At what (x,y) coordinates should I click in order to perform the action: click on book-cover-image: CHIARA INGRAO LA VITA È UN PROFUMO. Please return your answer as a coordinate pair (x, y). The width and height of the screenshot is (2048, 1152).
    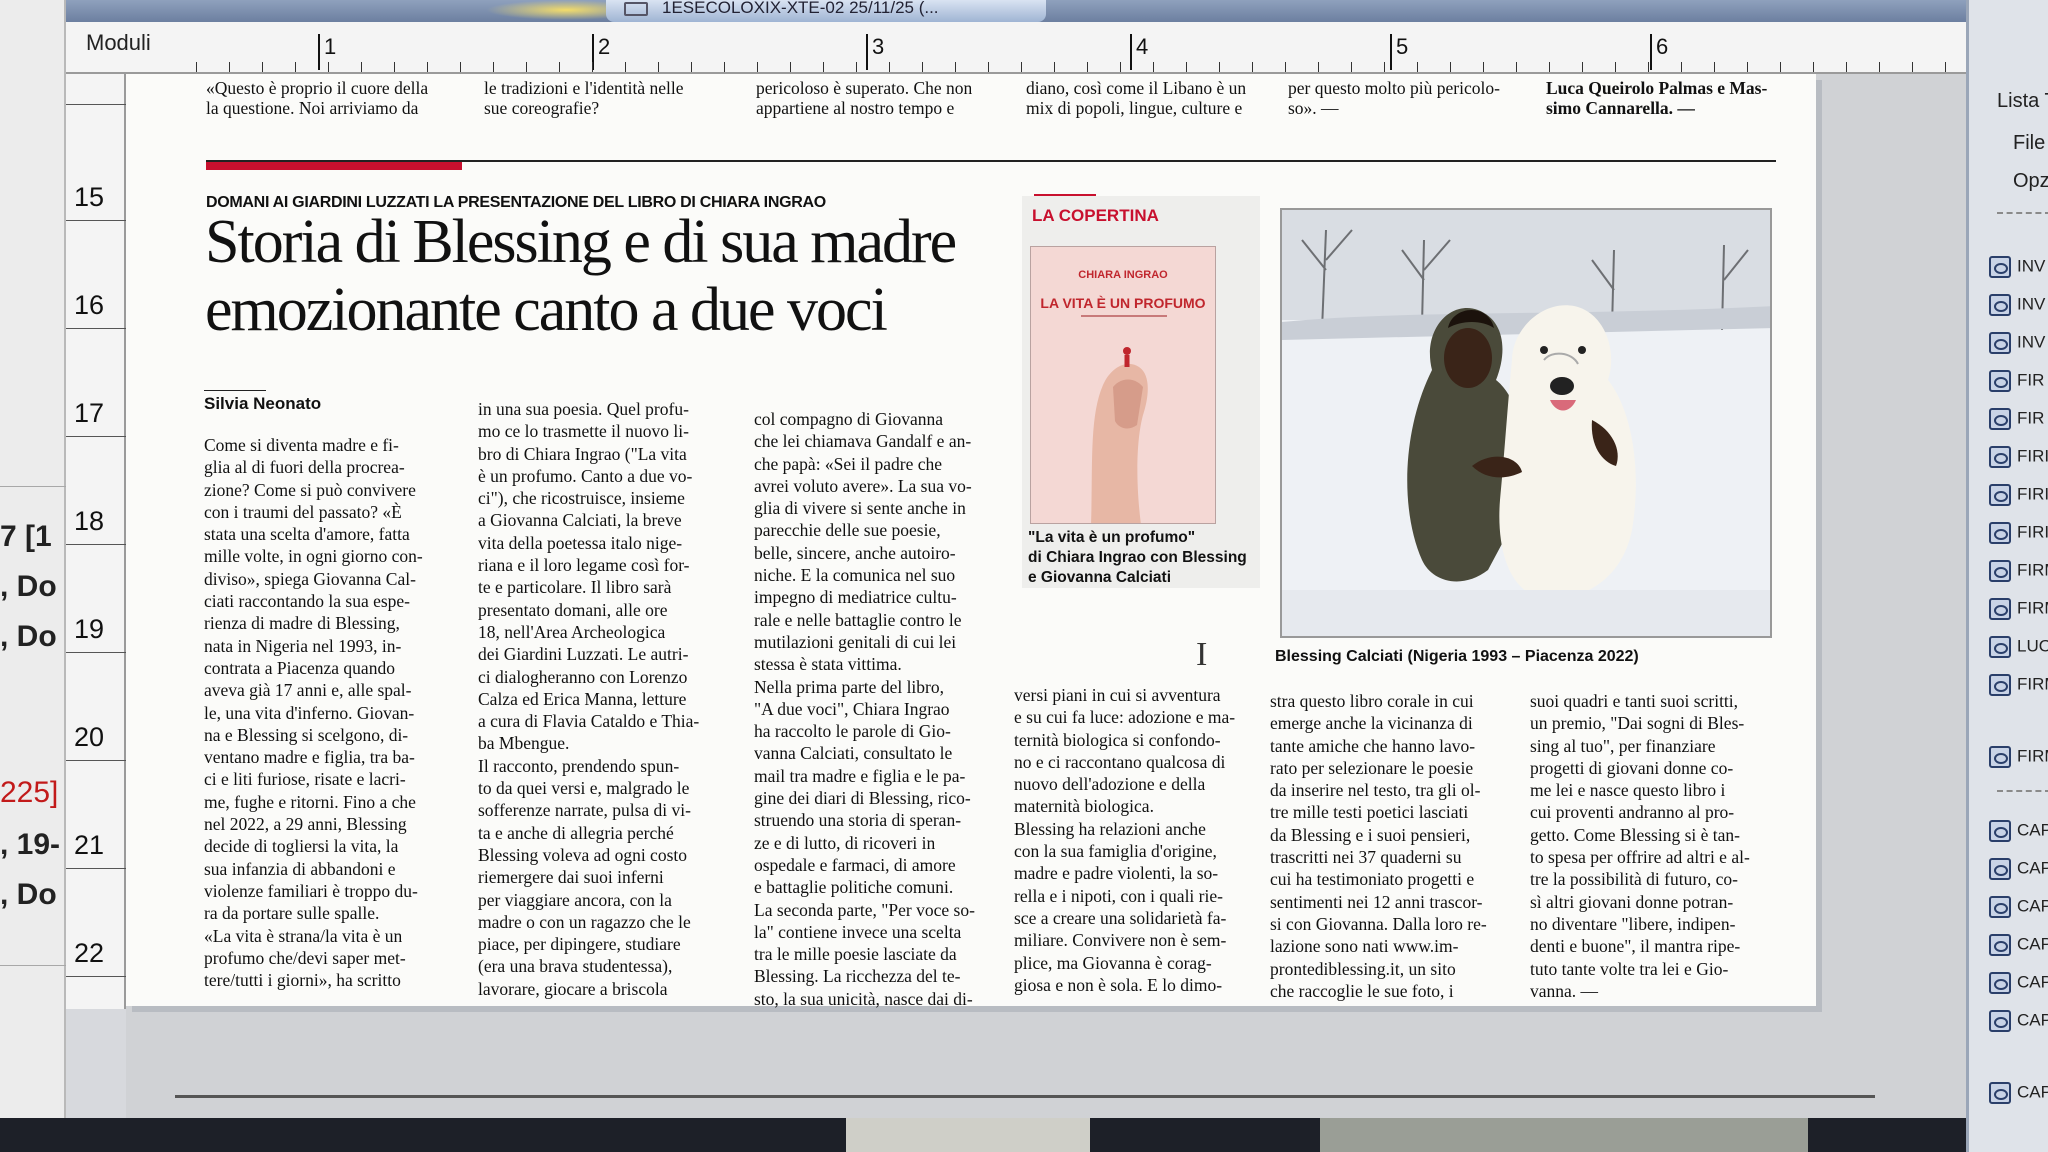
    Looking at the image, I should click on (1123, 385).